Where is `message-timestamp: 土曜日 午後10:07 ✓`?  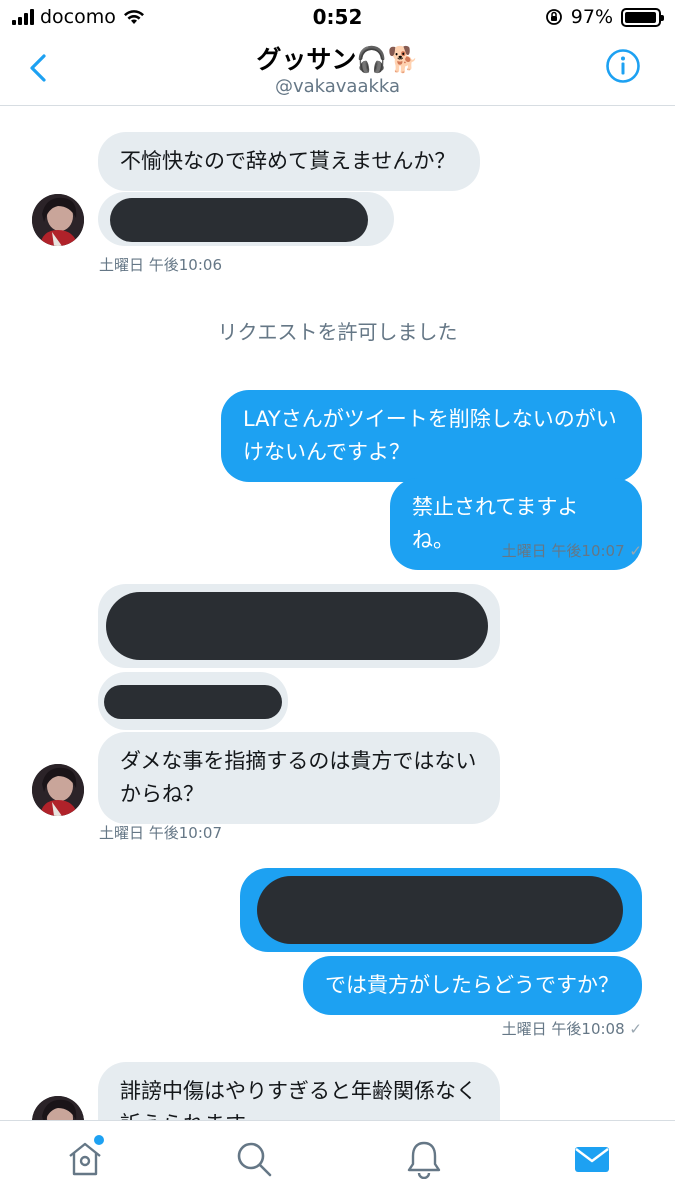
message-timestamp: 土曜日 午後10:07 ✓ is located at coordinates (572, 550).